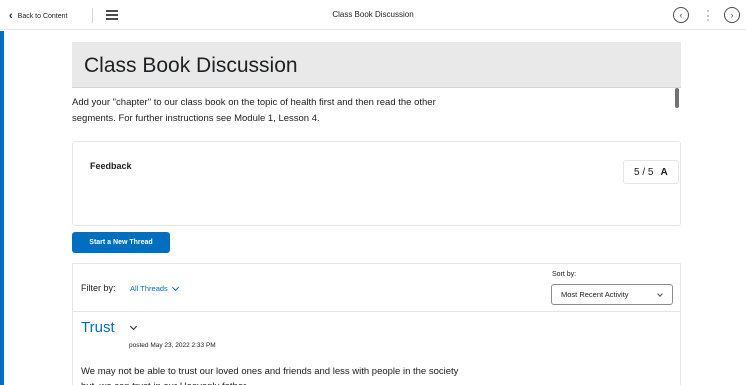 Image resolution: width=746 pixels, height=385 pixels. Describe the element at coordinates (191, 65) in the screenshot. I see `page-title: Class Book Discussion` at that location.